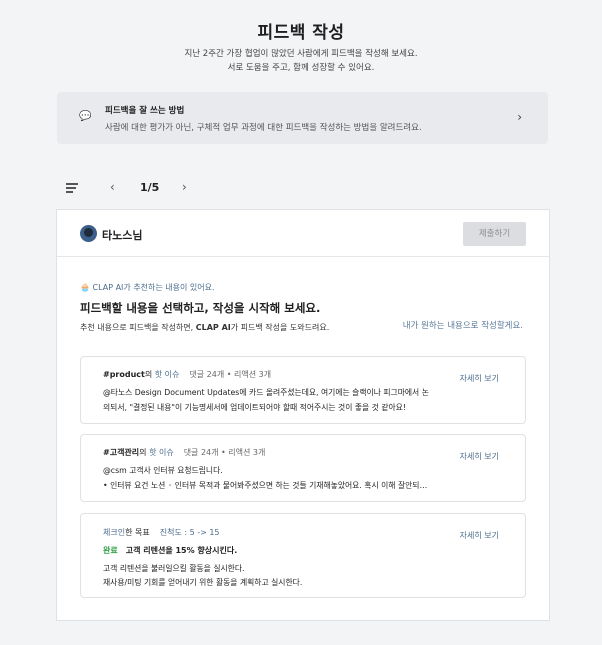 The width and height of the screenshot is (602, 645). Describe the element at coordinates (153, 287) in the screenshot. I see `ai-tag-text: CLAP AI가 추천하는 내용이 있어요.` at that location.